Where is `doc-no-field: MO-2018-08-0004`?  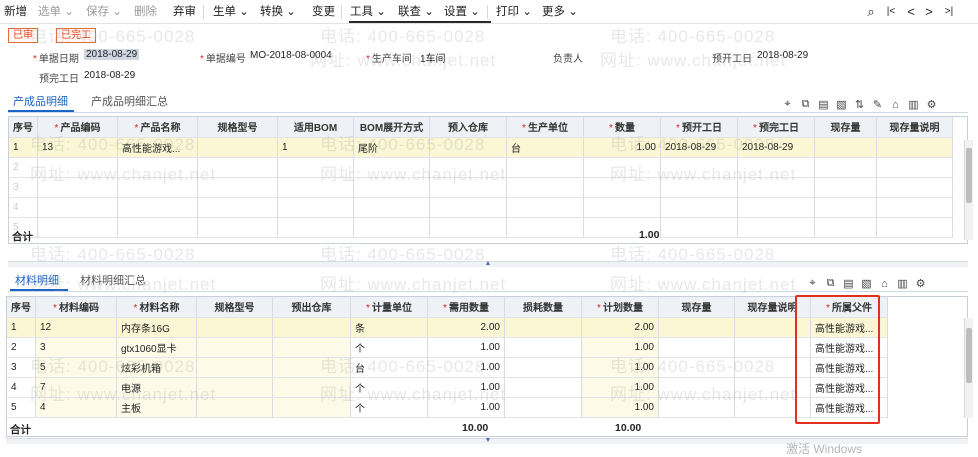 doc-no-field: MO-2018-08-0004 is located at coordinates (291, 55).